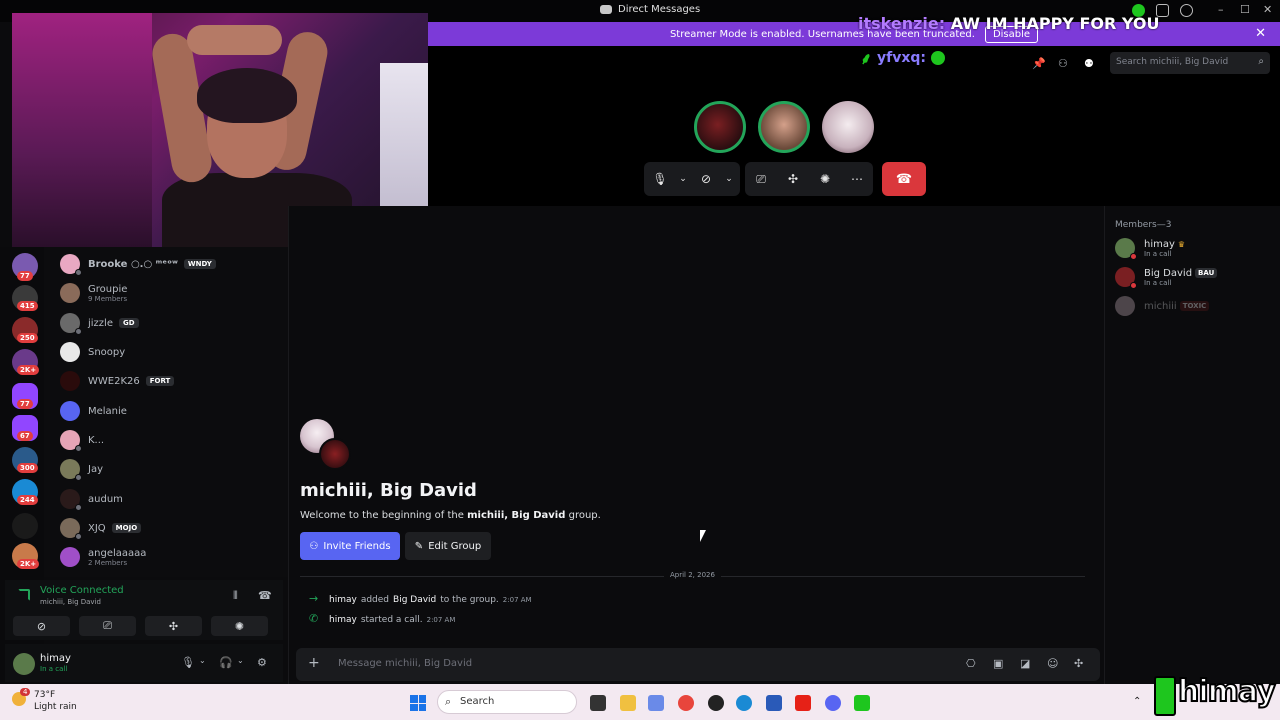 The height and width of the screenshot is (720, 1280). I want to click on member-text: Big David BAU In a call, so click(1181, 277).